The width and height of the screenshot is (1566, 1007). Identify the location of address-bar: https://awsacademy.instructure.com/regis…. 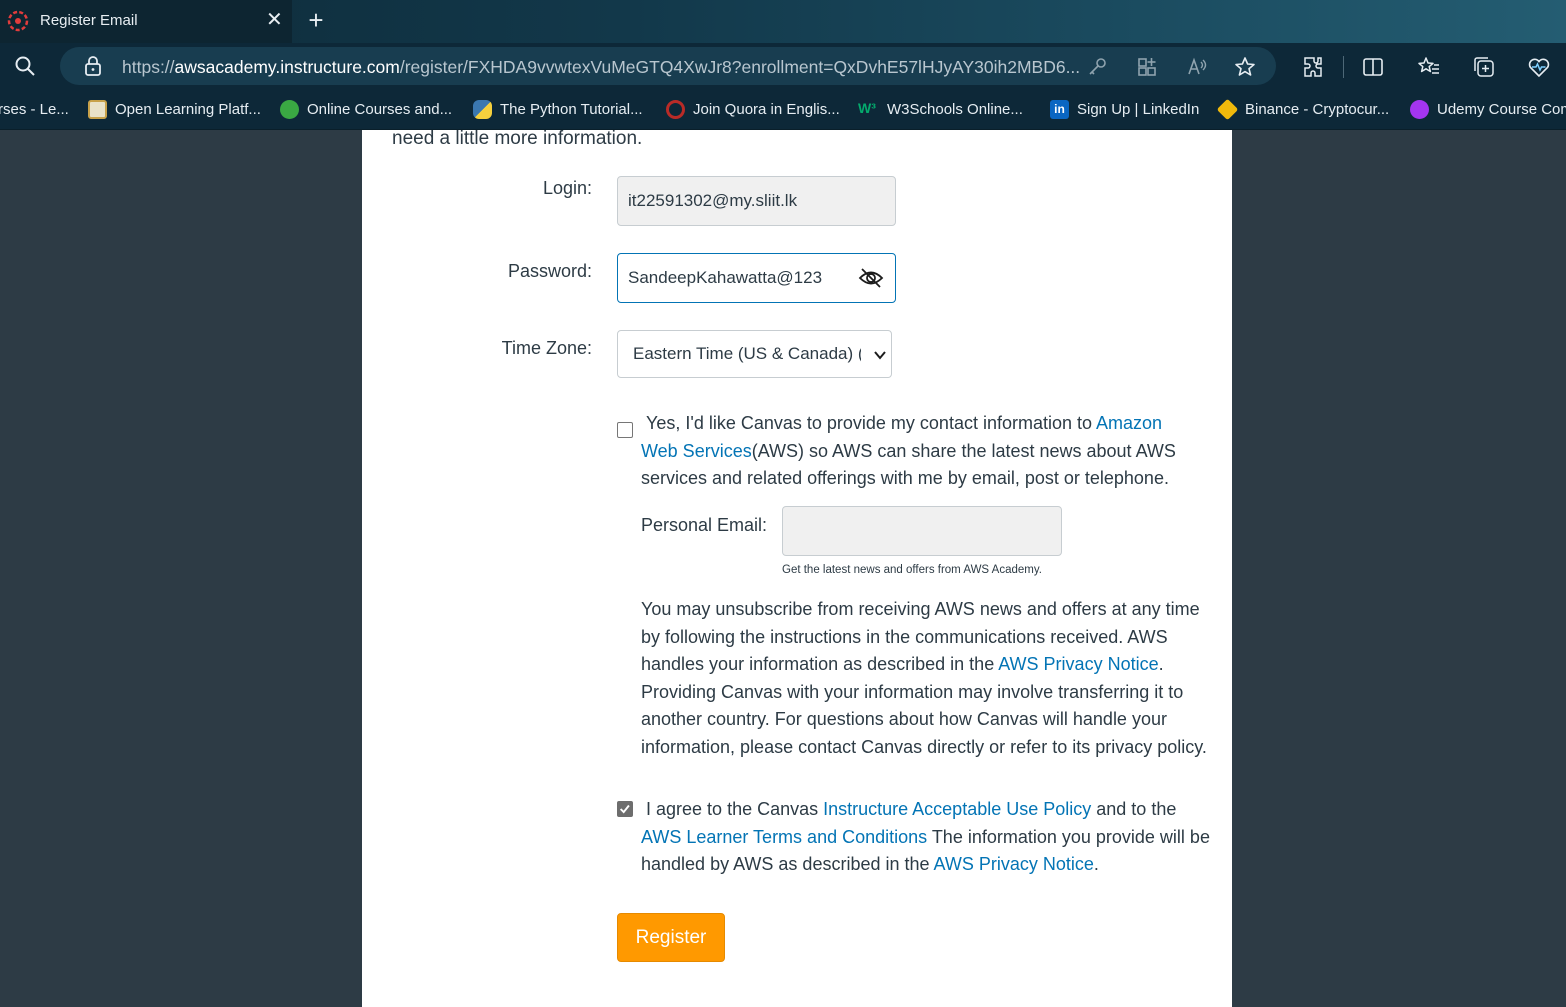
(668, 66).